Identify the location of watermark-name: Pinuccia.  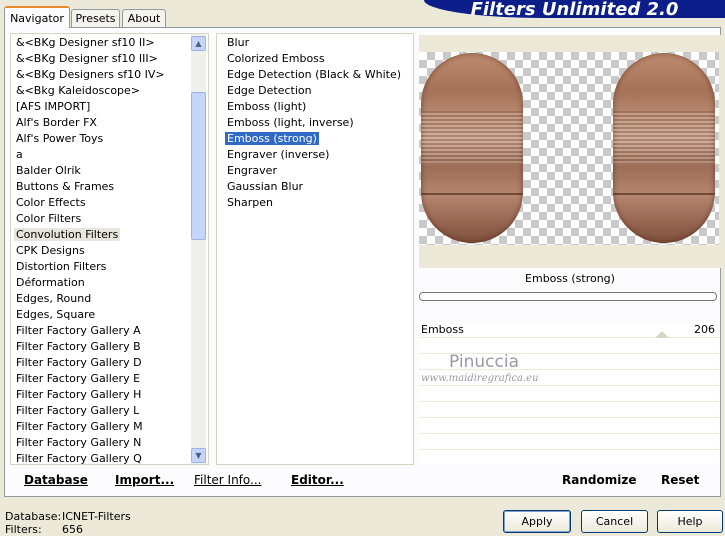
(484, 362).